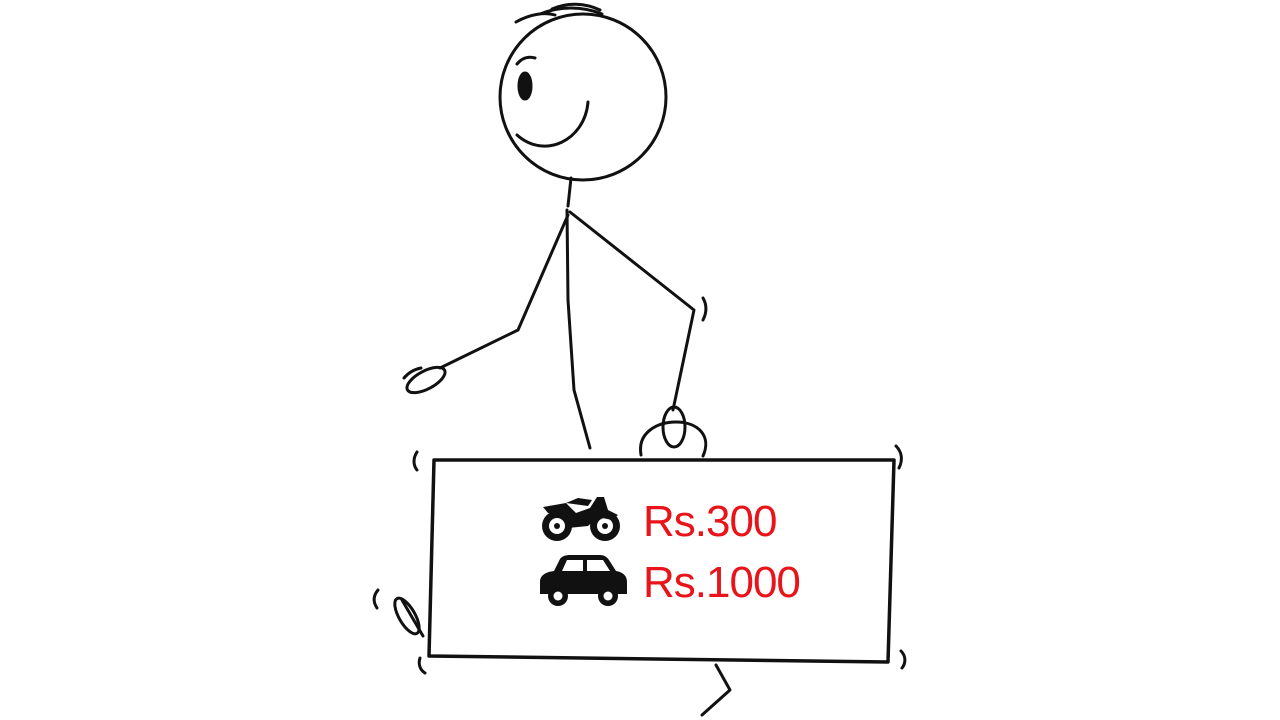  I want to click on figure-front-hand, so click(674, 427).